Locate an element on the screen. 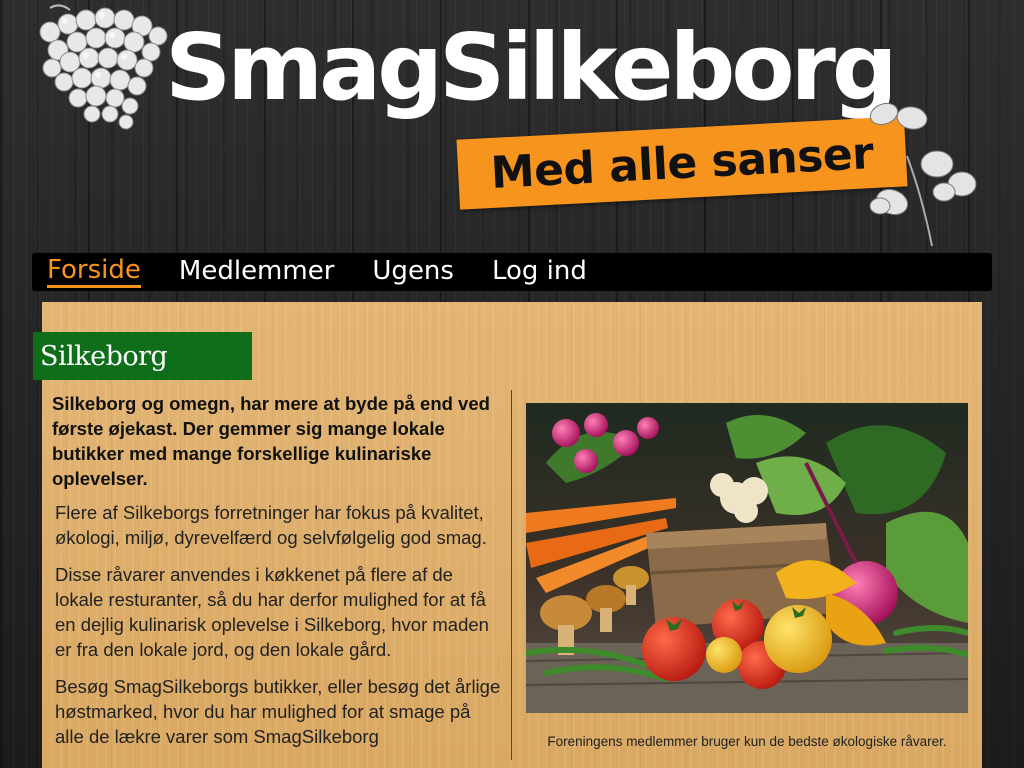 The width and height of the screenshot is (1024, 768). column-divider is located at coordinates (511, 575).